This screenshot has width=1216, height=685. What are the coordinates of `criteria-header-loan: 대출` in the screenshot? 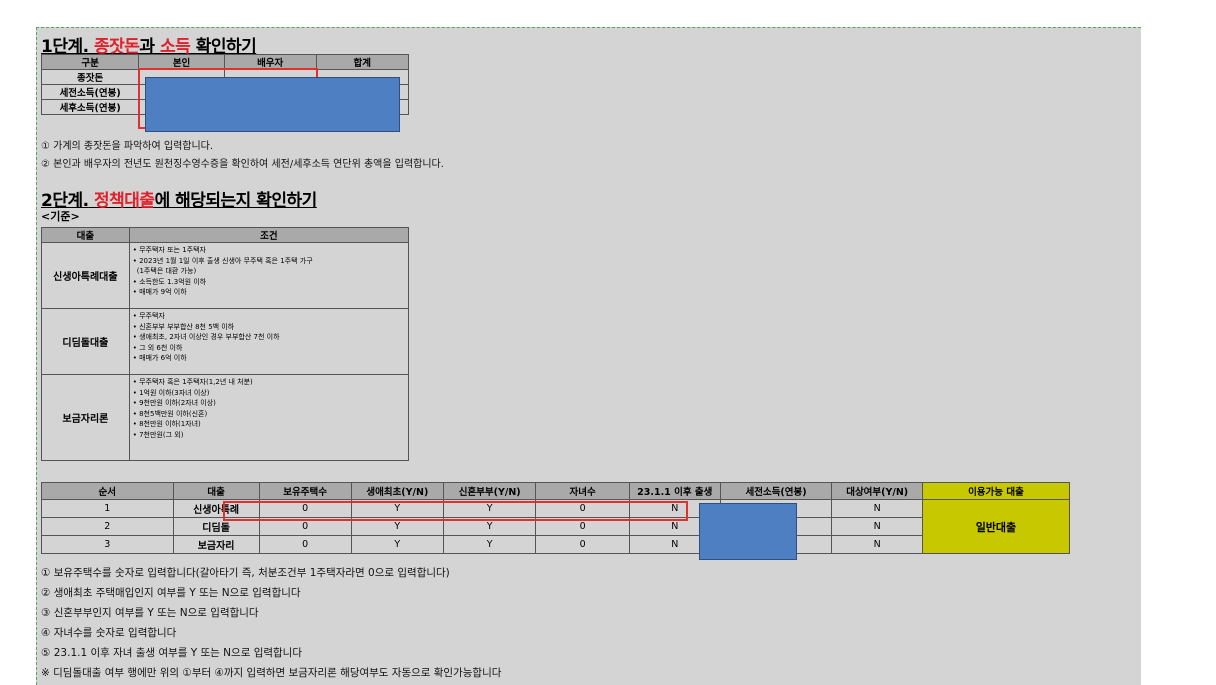 It's located at (85, 235).